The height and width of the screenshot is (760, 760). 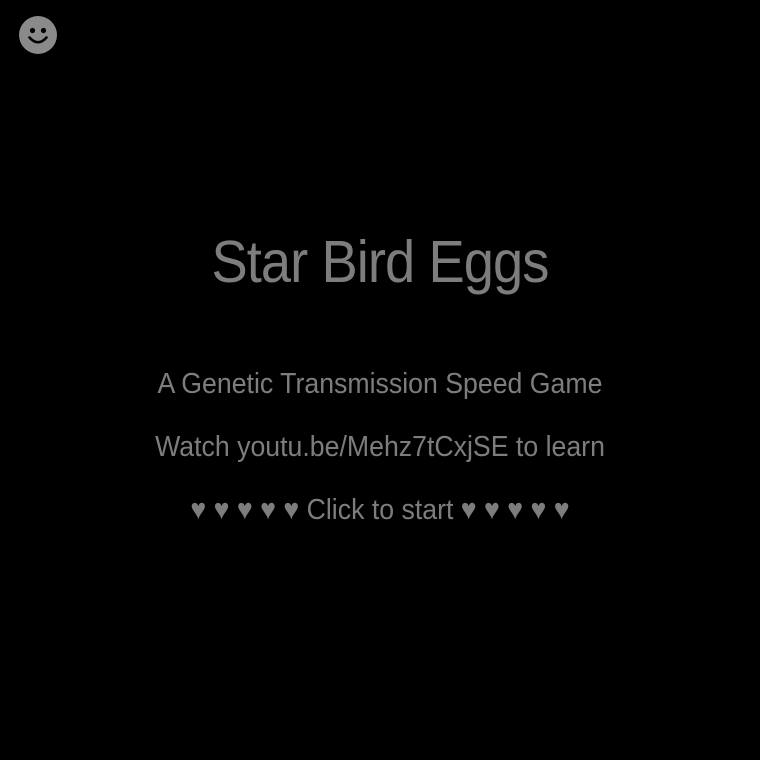 I want to click on learn-link-text: Watch youtu.be/Mehz7tCxjSE to learn, so click(x=380, y=447).